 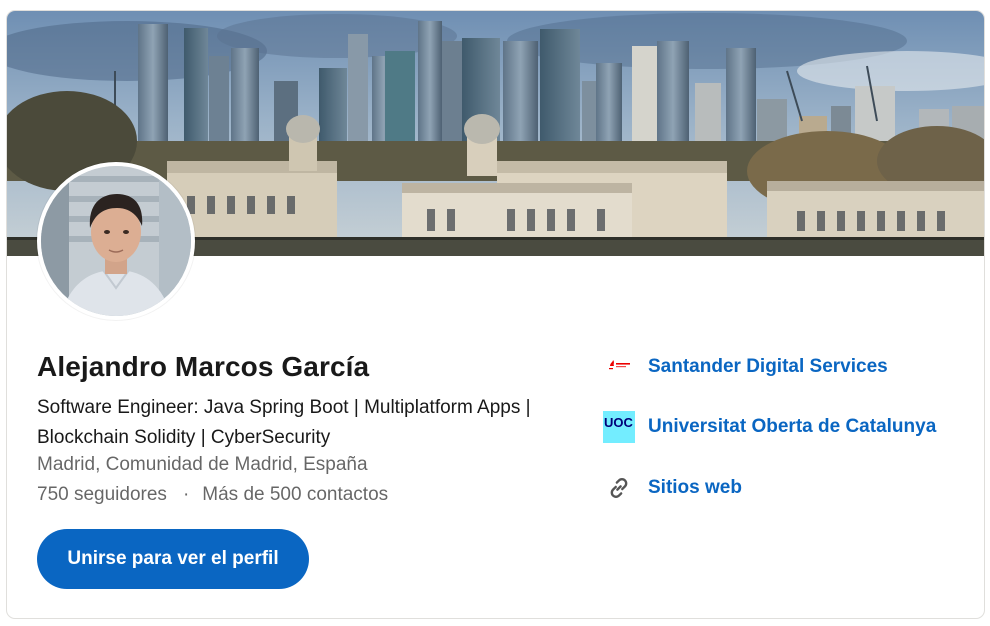 I want to click on uoc-logo-icon: UOC, so click(x=619, y=427).